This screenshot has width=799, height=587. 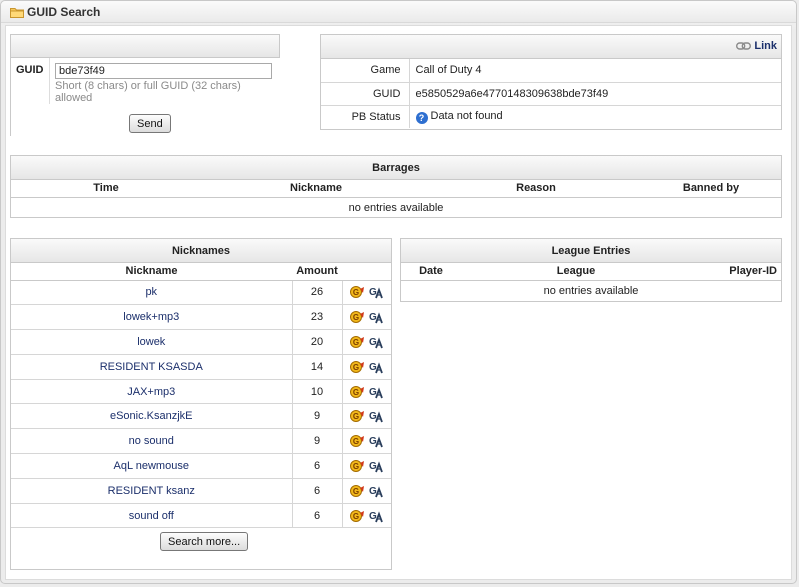 I want to click on column-header, so click(x=366, y=272).